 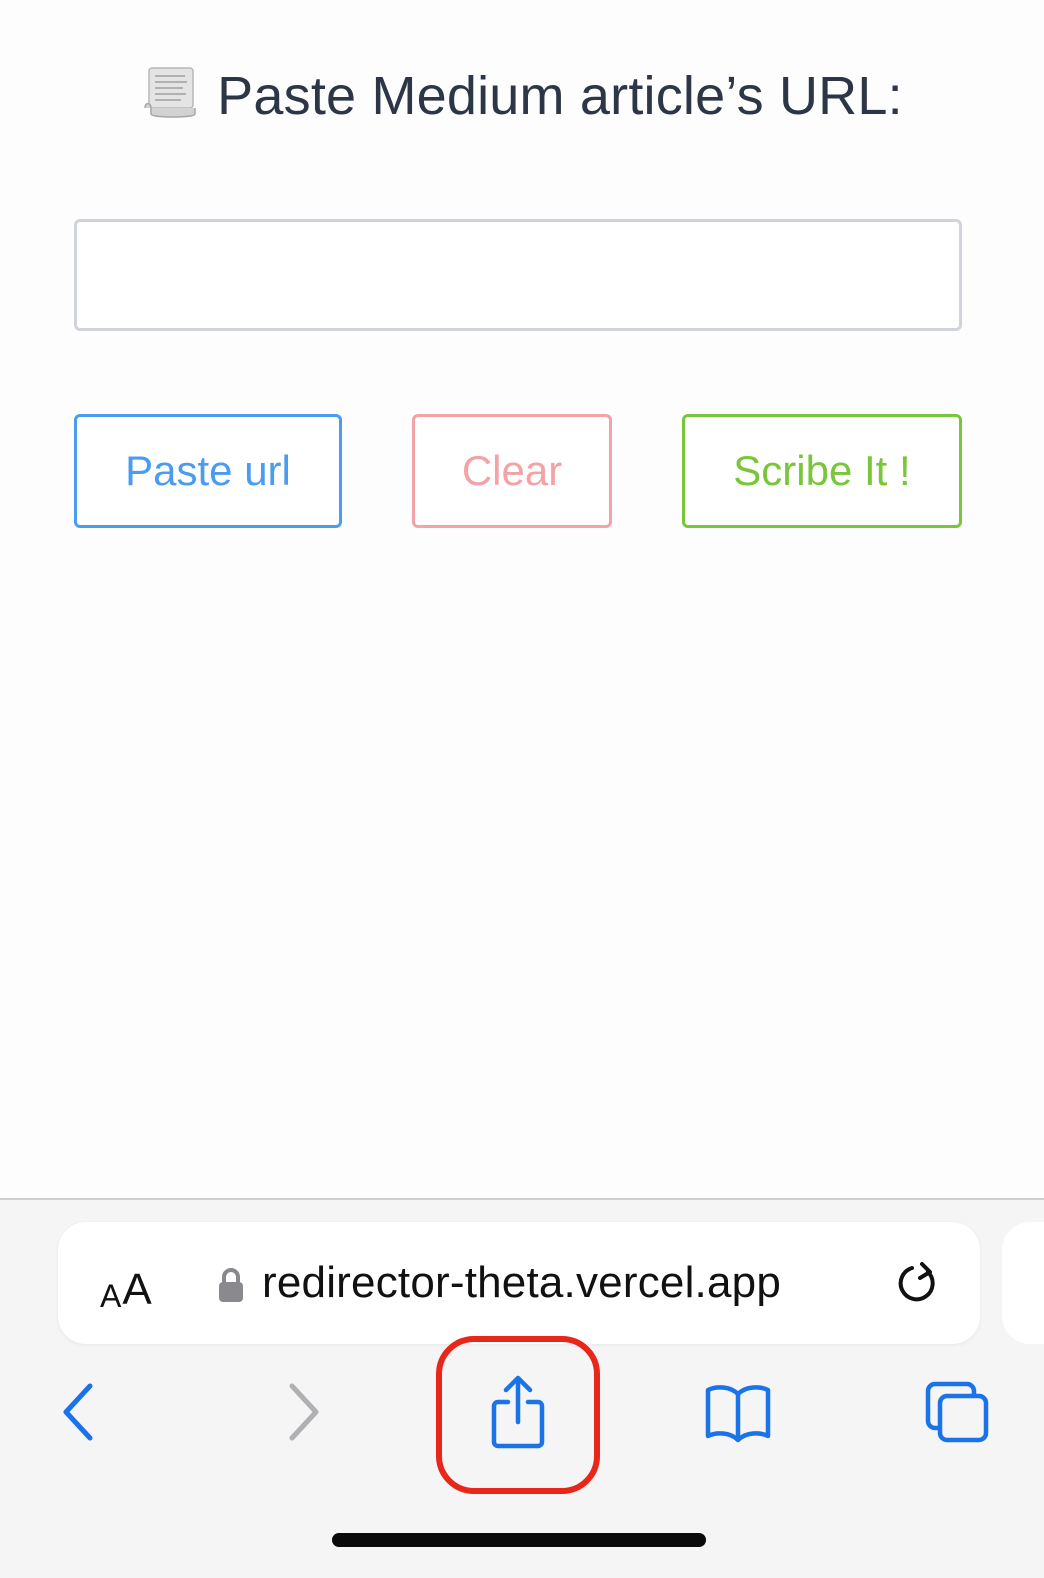 What do you see at coordinates (918, 1288) in the screenshot?
I see `reload-icon` at bounding box center [918, 1288].